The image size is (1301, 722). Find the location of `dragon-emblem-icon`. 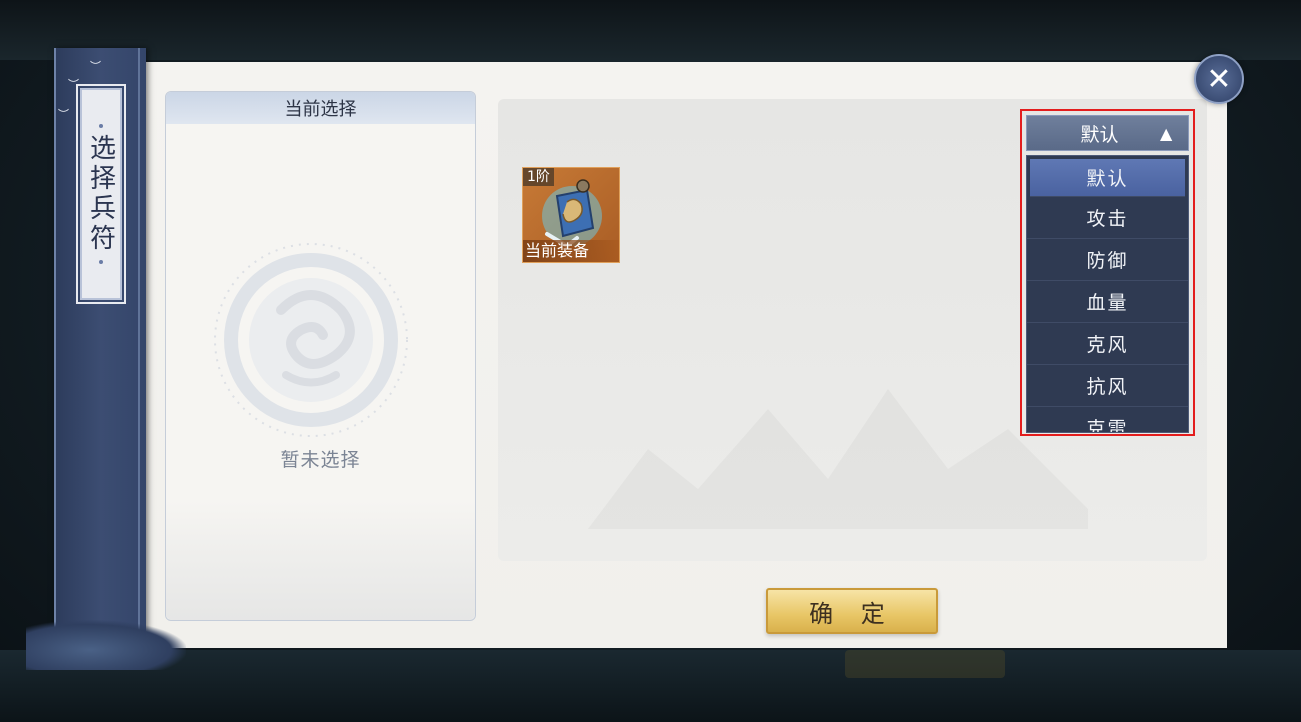

dragon-emblem-icon is located at coordinates (311, 340).